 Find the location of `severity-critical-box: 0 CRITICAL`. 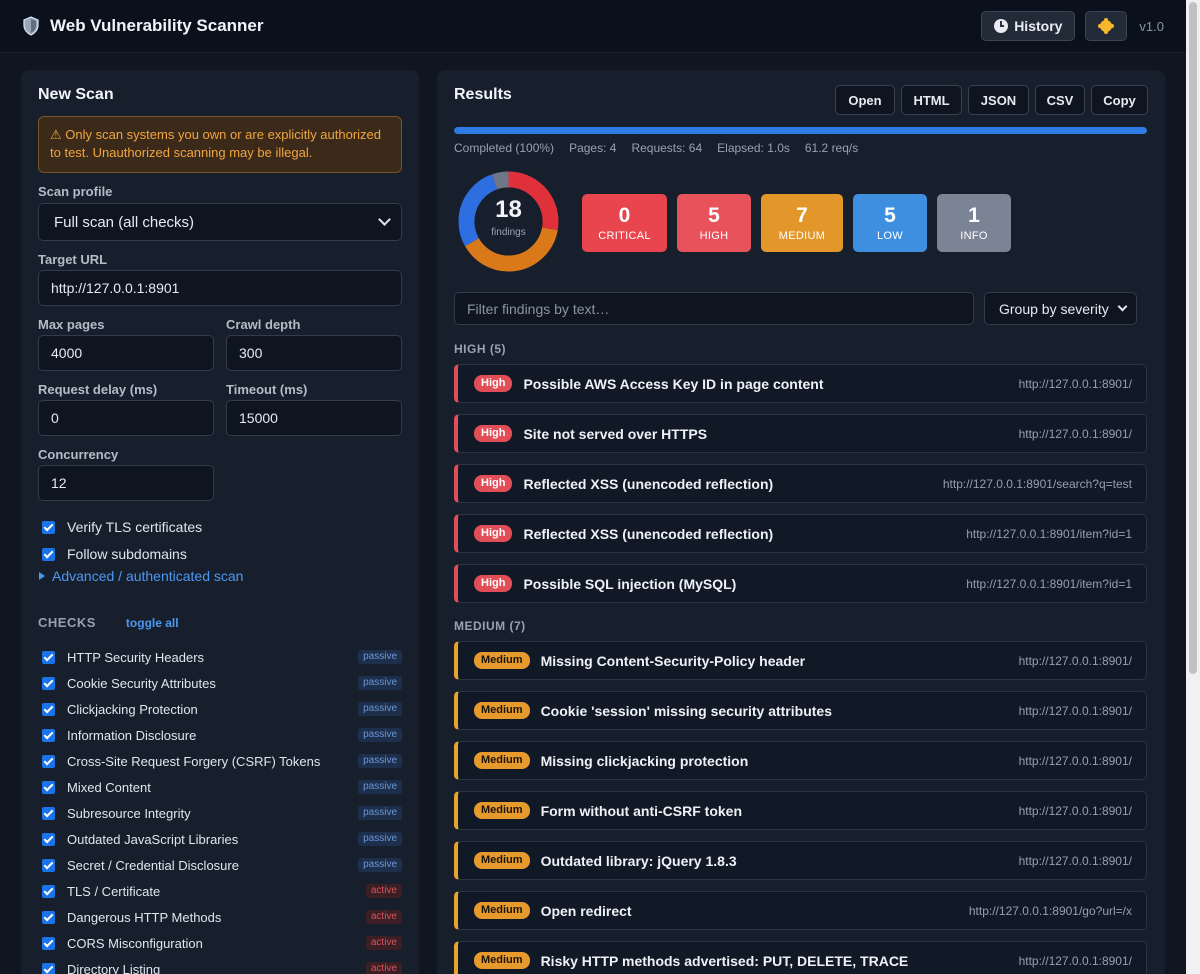

severity-critical-box: 0 CRITICAL is located at coordinates (624, 223).